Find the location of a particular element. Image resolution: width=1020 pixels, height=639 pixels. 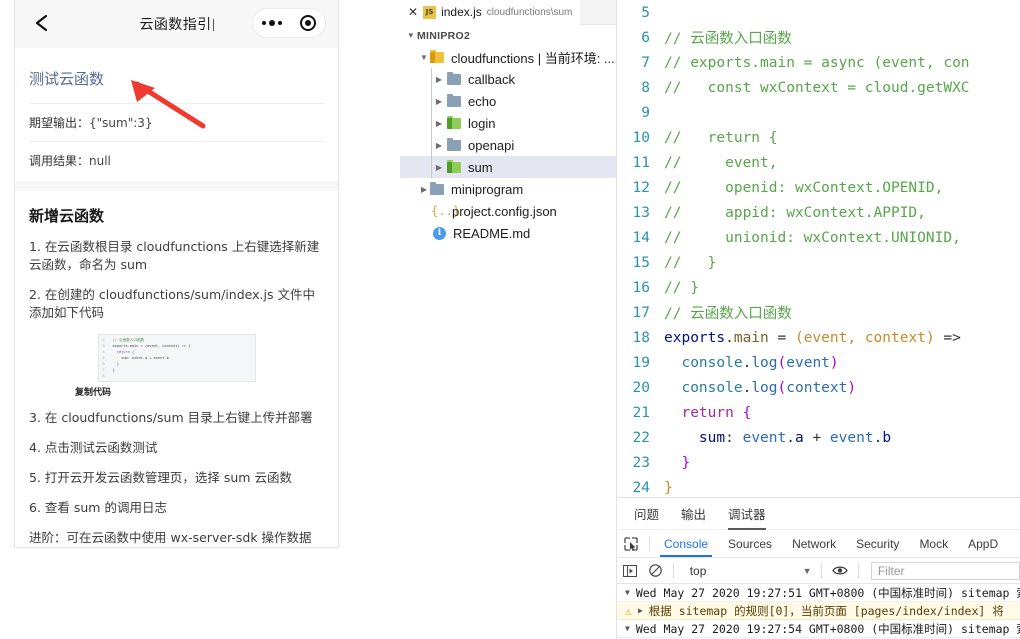

call-result-label: 调用结果： is located at coordinates (59, 161).